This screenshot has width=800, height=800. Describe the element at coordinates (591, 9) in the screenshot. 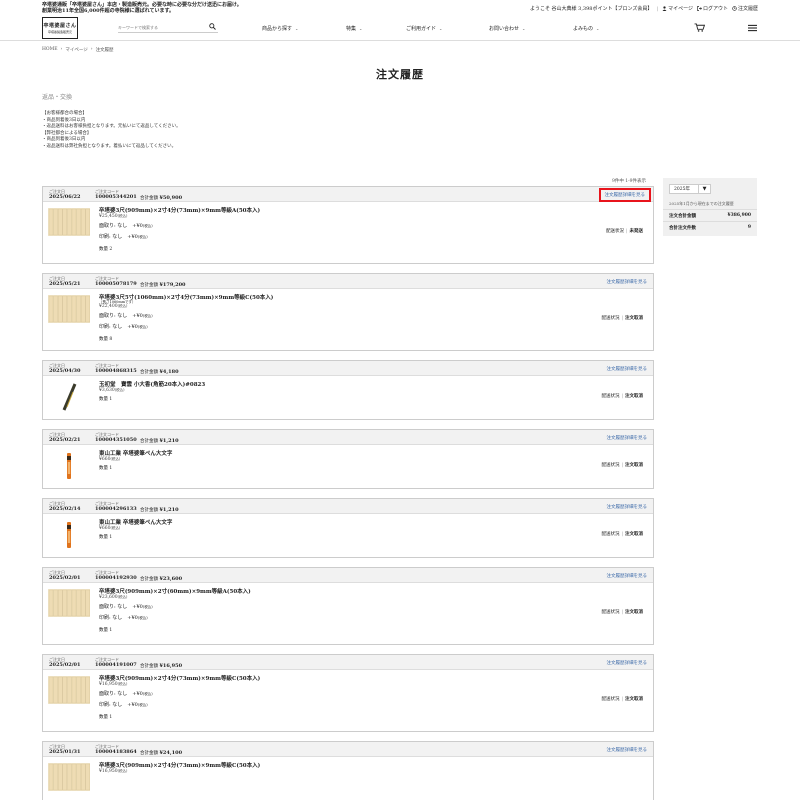

I see `user-greeting: ようこそ 谷山大典様 3,398ポイント【ブロンズ会員】` at that location.